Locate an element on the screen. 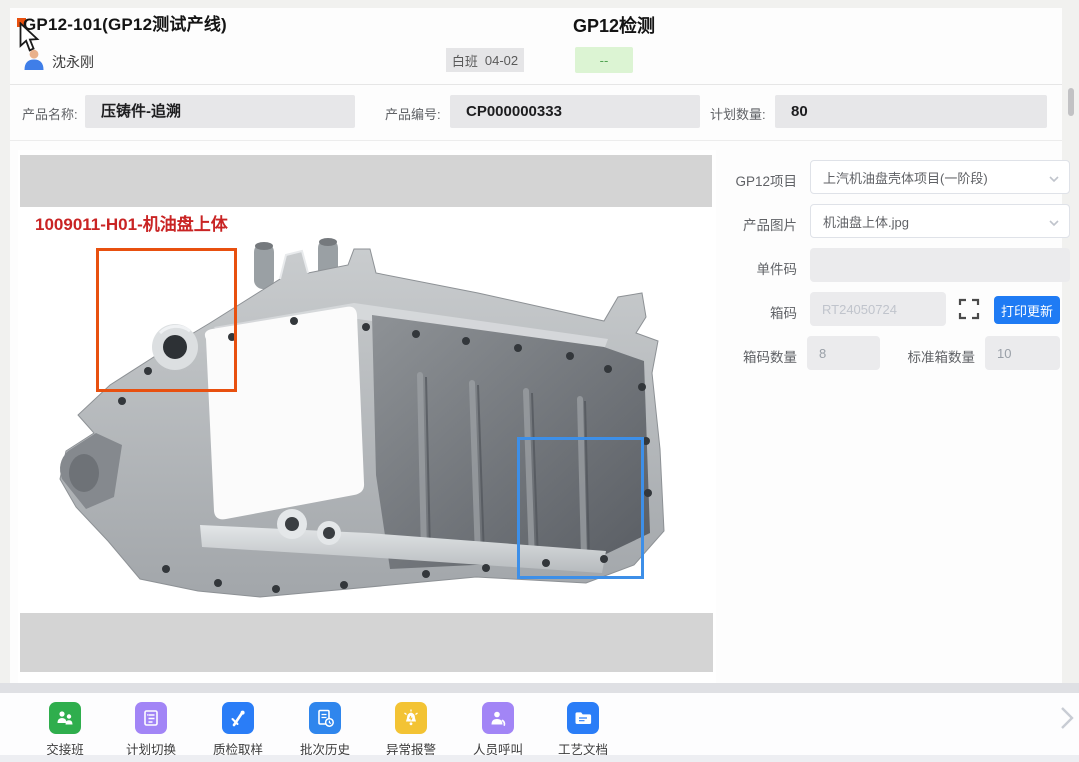 The width and height of the screenshot is (1079, 762). toolbar-item-batch-history: 批次历史 is located at coordinates (325, 730).